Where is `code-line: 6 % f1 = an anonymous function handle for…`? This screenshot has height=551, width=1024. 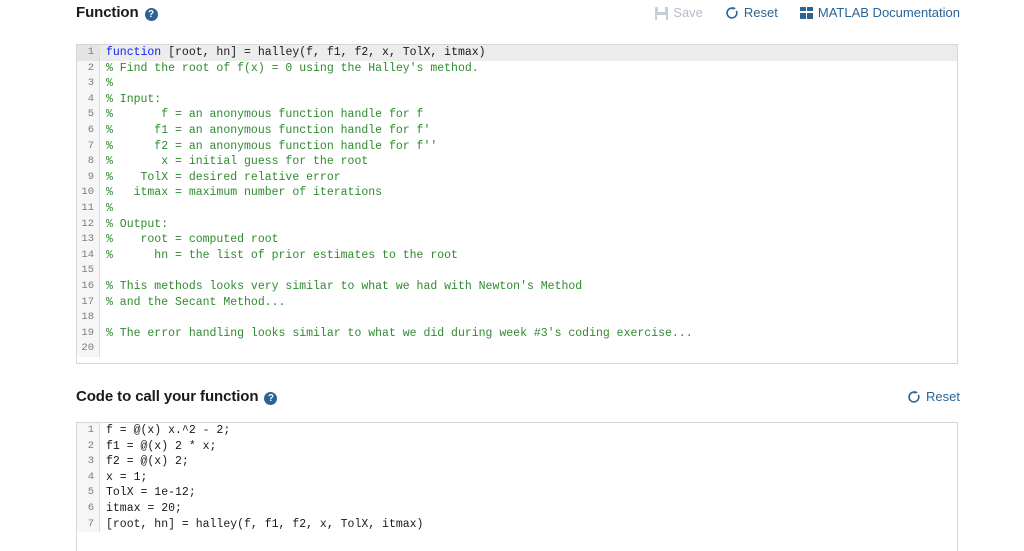
code-line: 6 % f1 = an anonymous function handle for… is located at coordinates (517, 130).